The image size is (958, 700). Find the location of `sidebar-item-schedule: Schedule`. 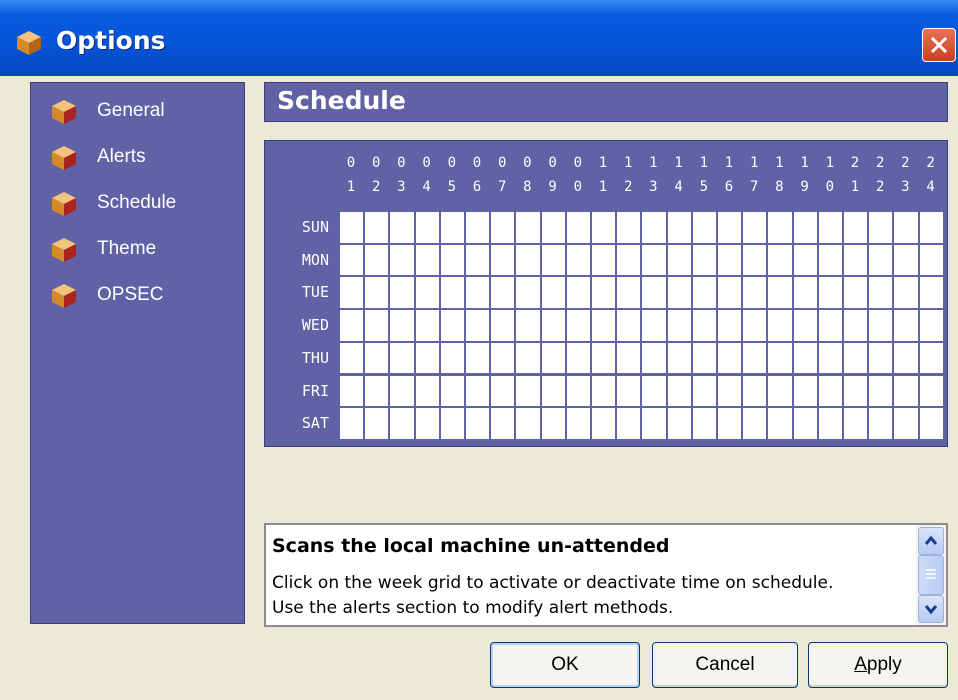

sidebar-item-schedule: Schedule is located at coordinates (144, 204).